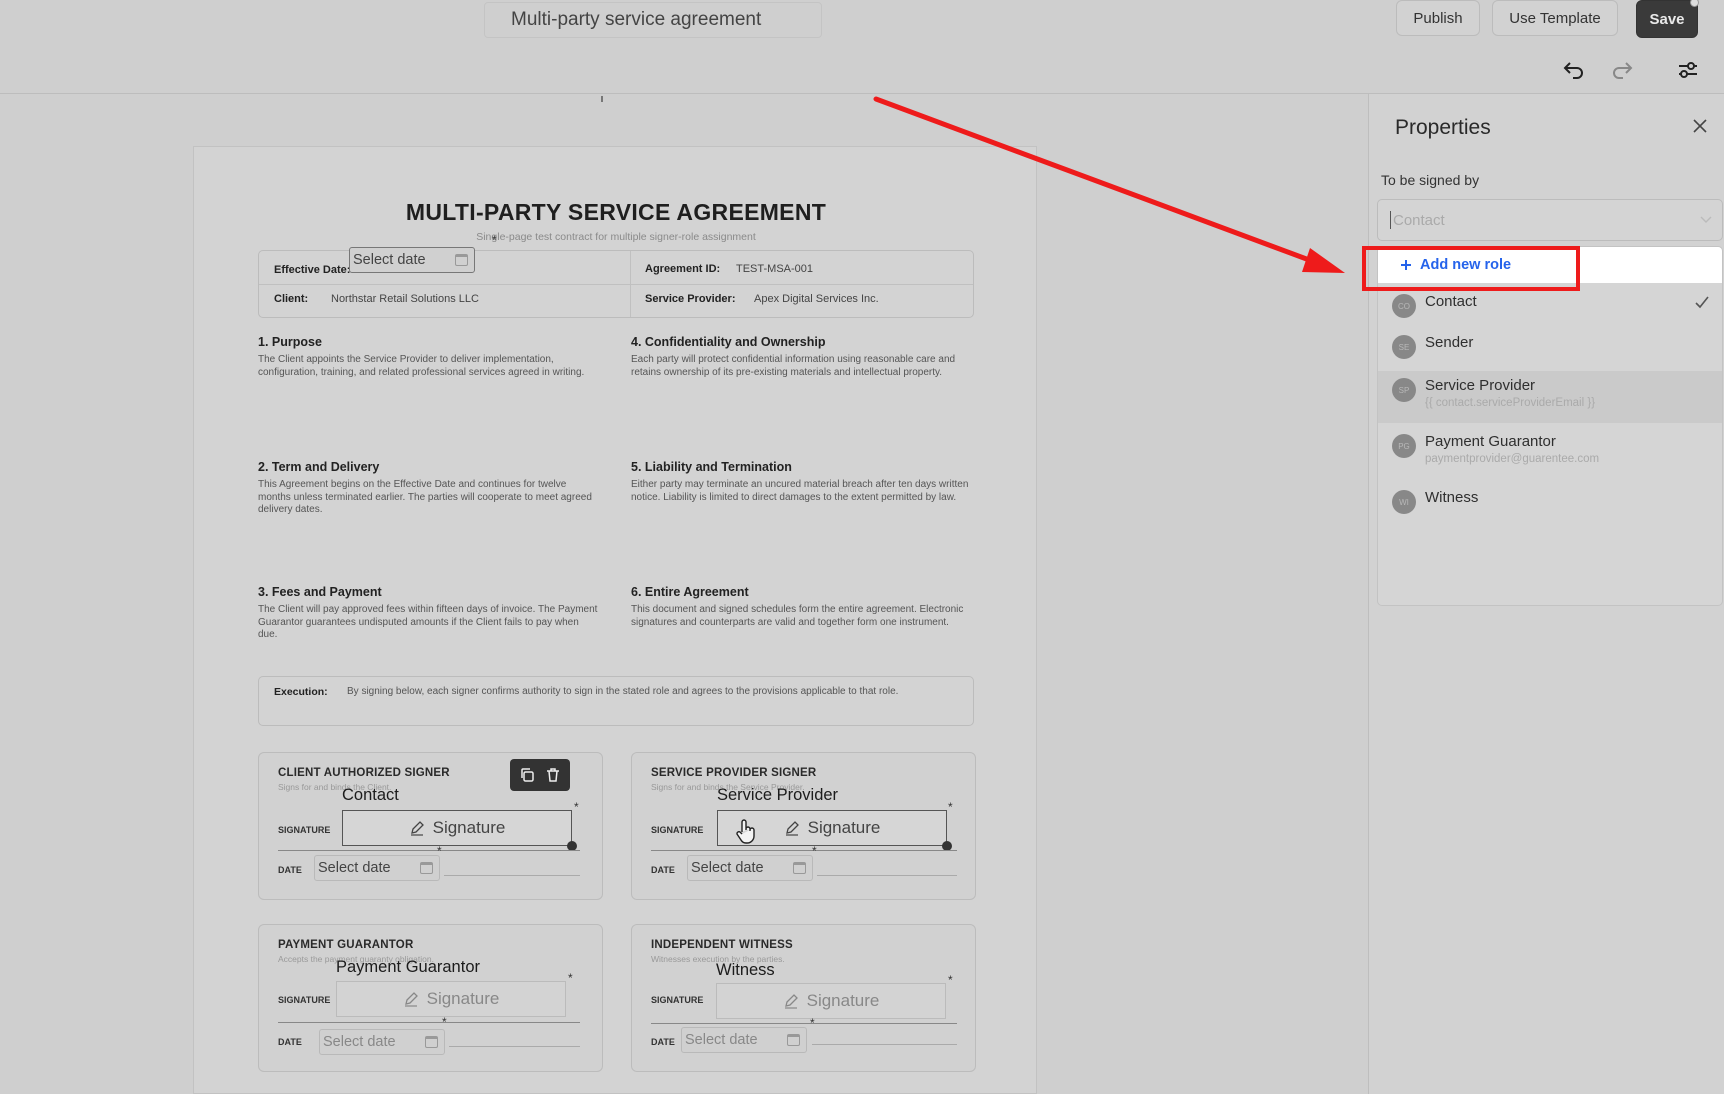 Image resolution: width=1724 pixels, height=1094 pixels. Describe the element at coordinates (1512, 459) in the screenshot. I see `role-email: paymentprovider@guarentee.com` at that location.